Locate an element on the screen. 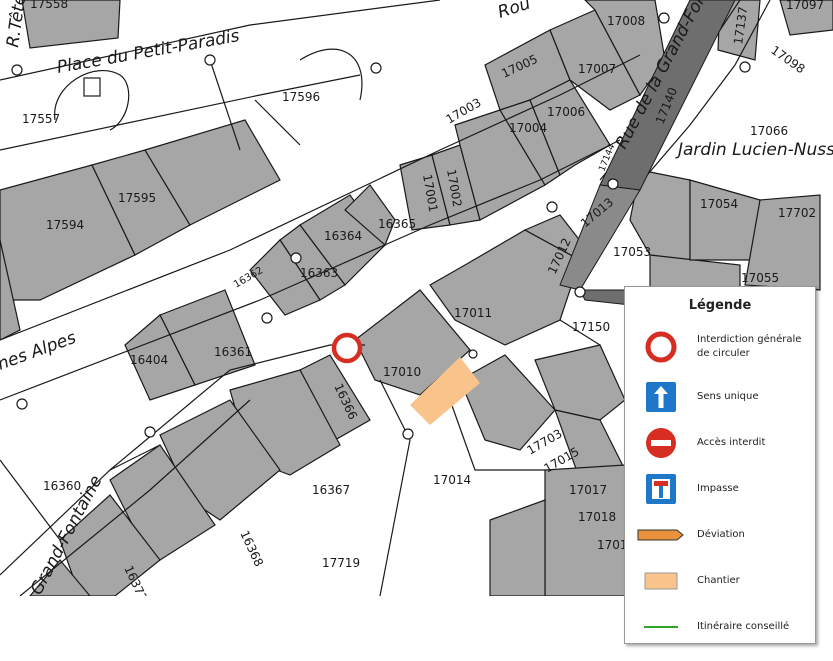 The width and height of the screenshot is (833, 661). legend-title: Légende is located at coordinates (720, 305).